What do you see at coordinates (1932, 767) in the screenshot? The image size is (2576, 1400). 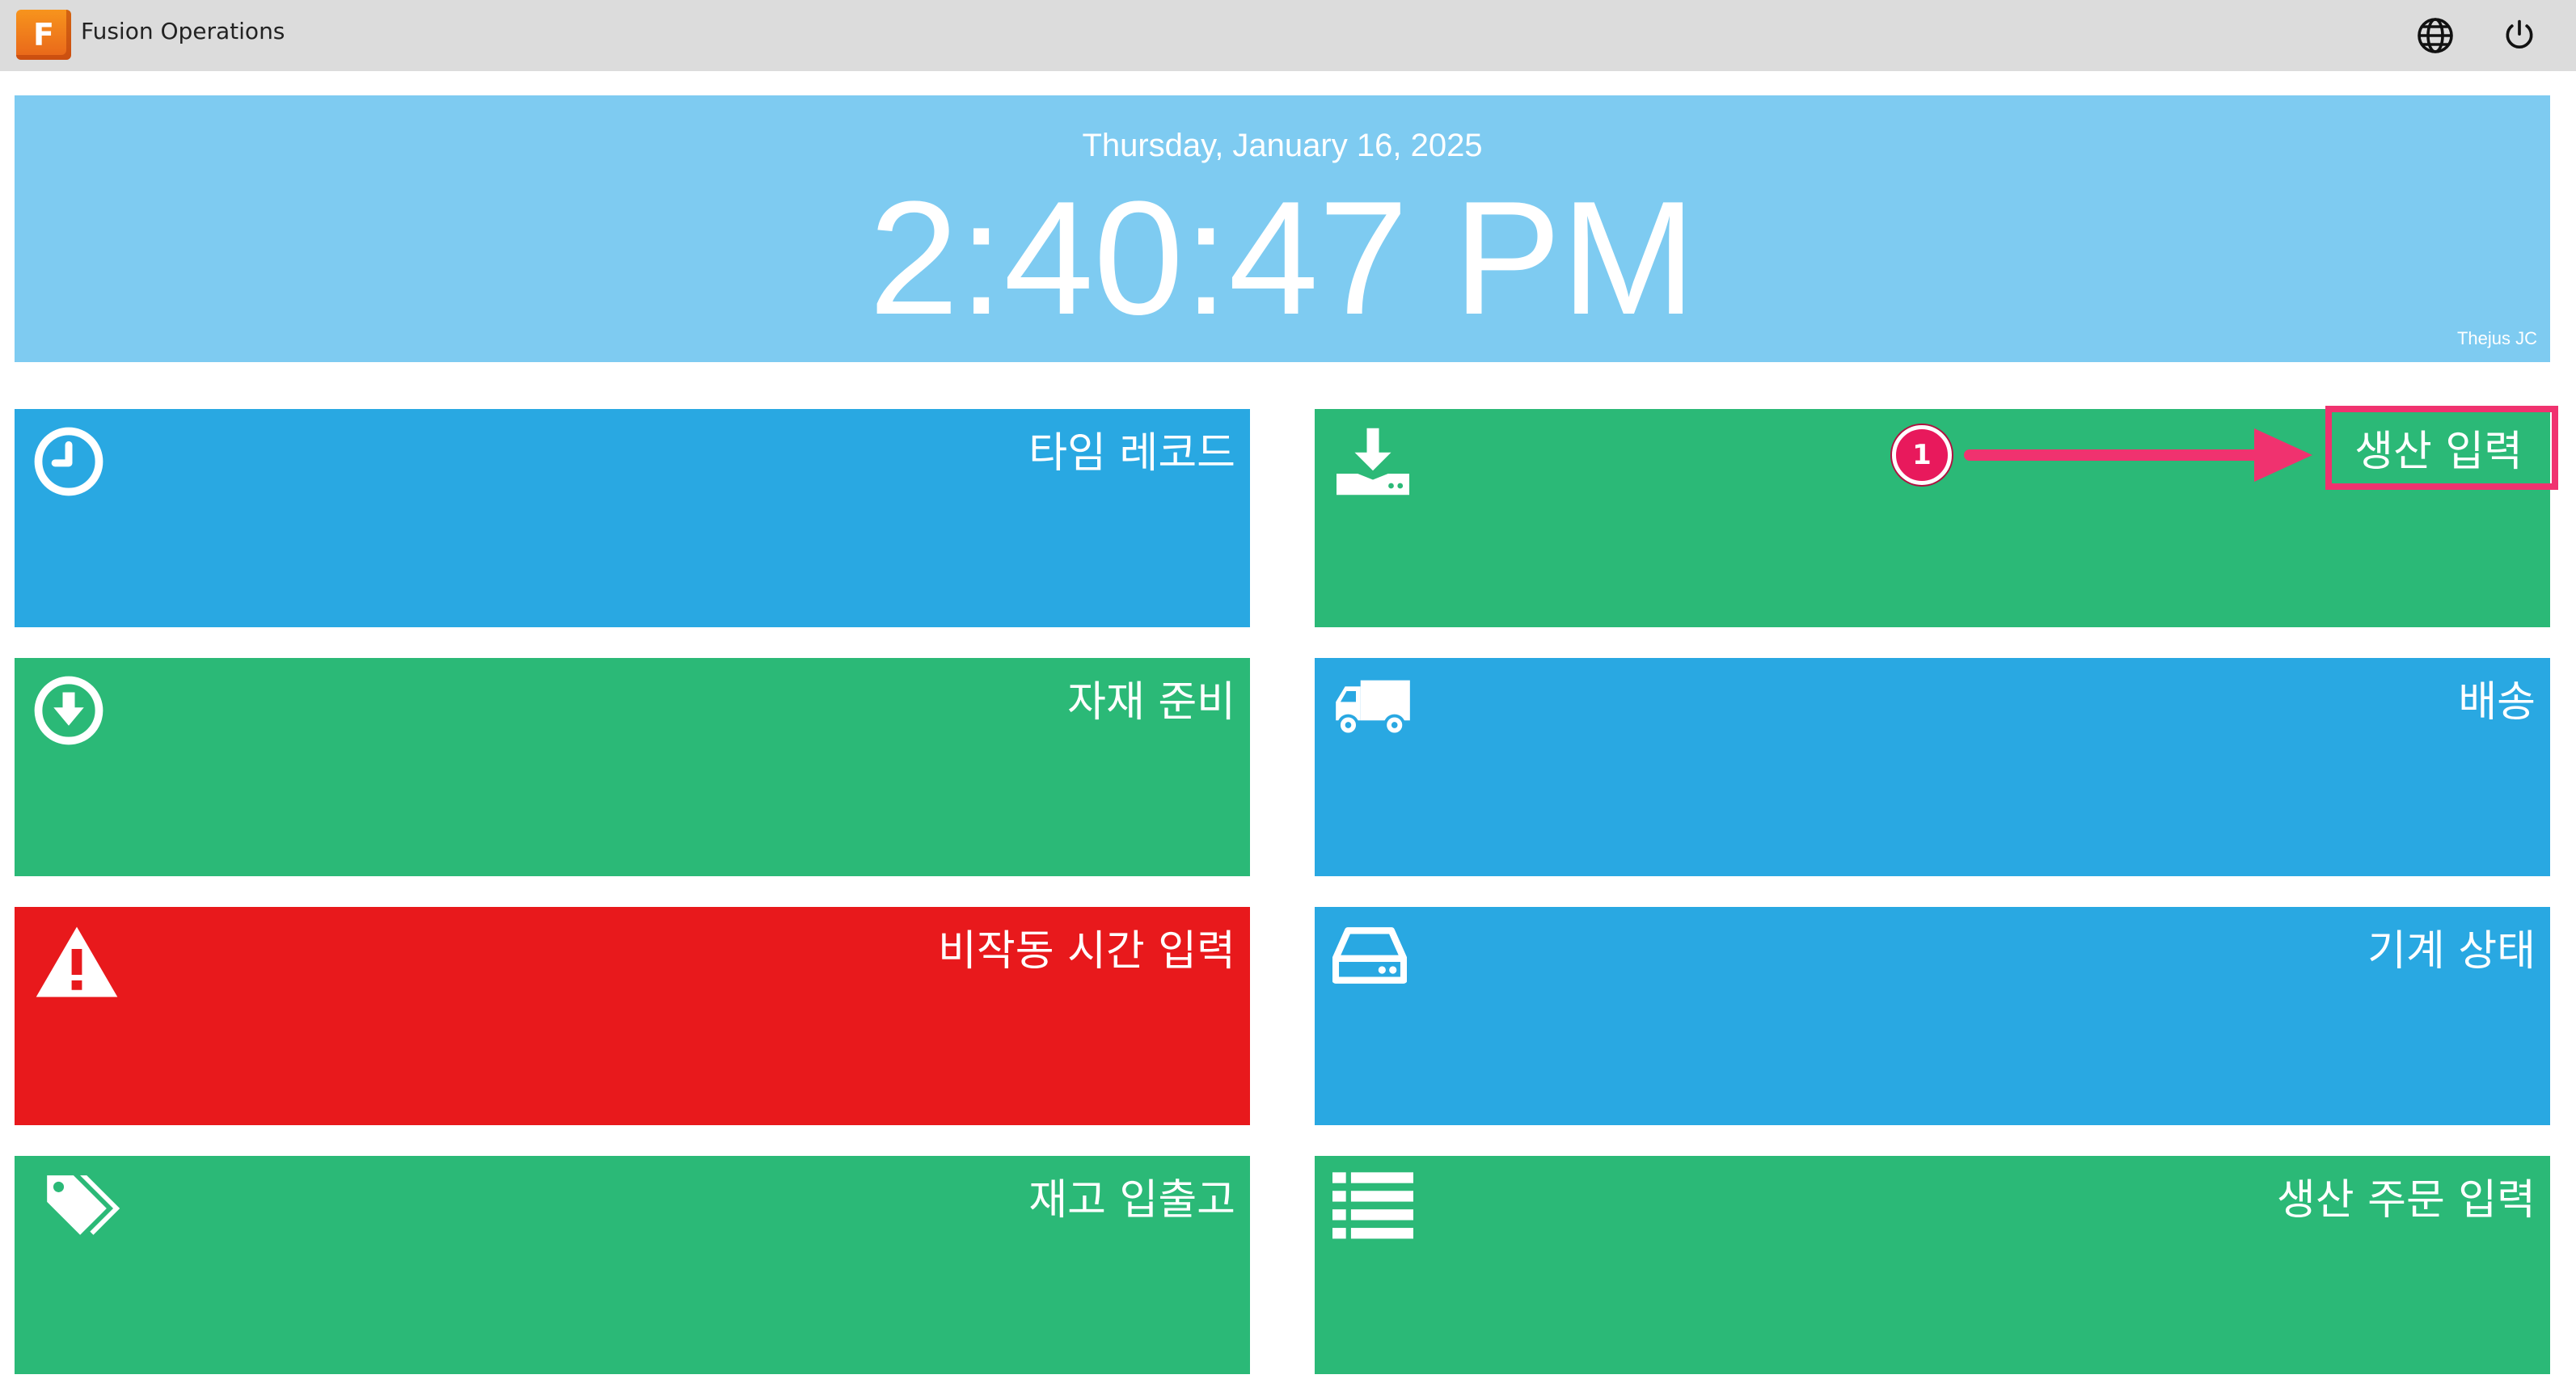 I see `tile-shipping: 배송` at bounding box center [1932, 767].